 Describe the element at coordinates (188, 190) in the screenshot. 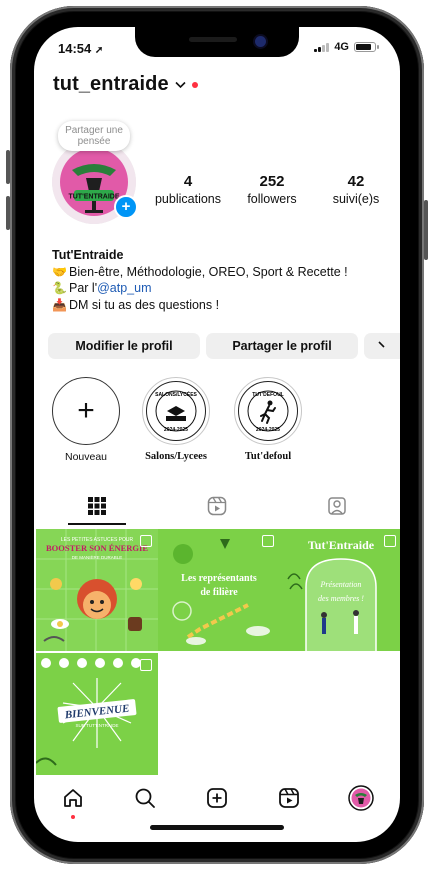

I see `stat-publications: 4 publications` at that location.